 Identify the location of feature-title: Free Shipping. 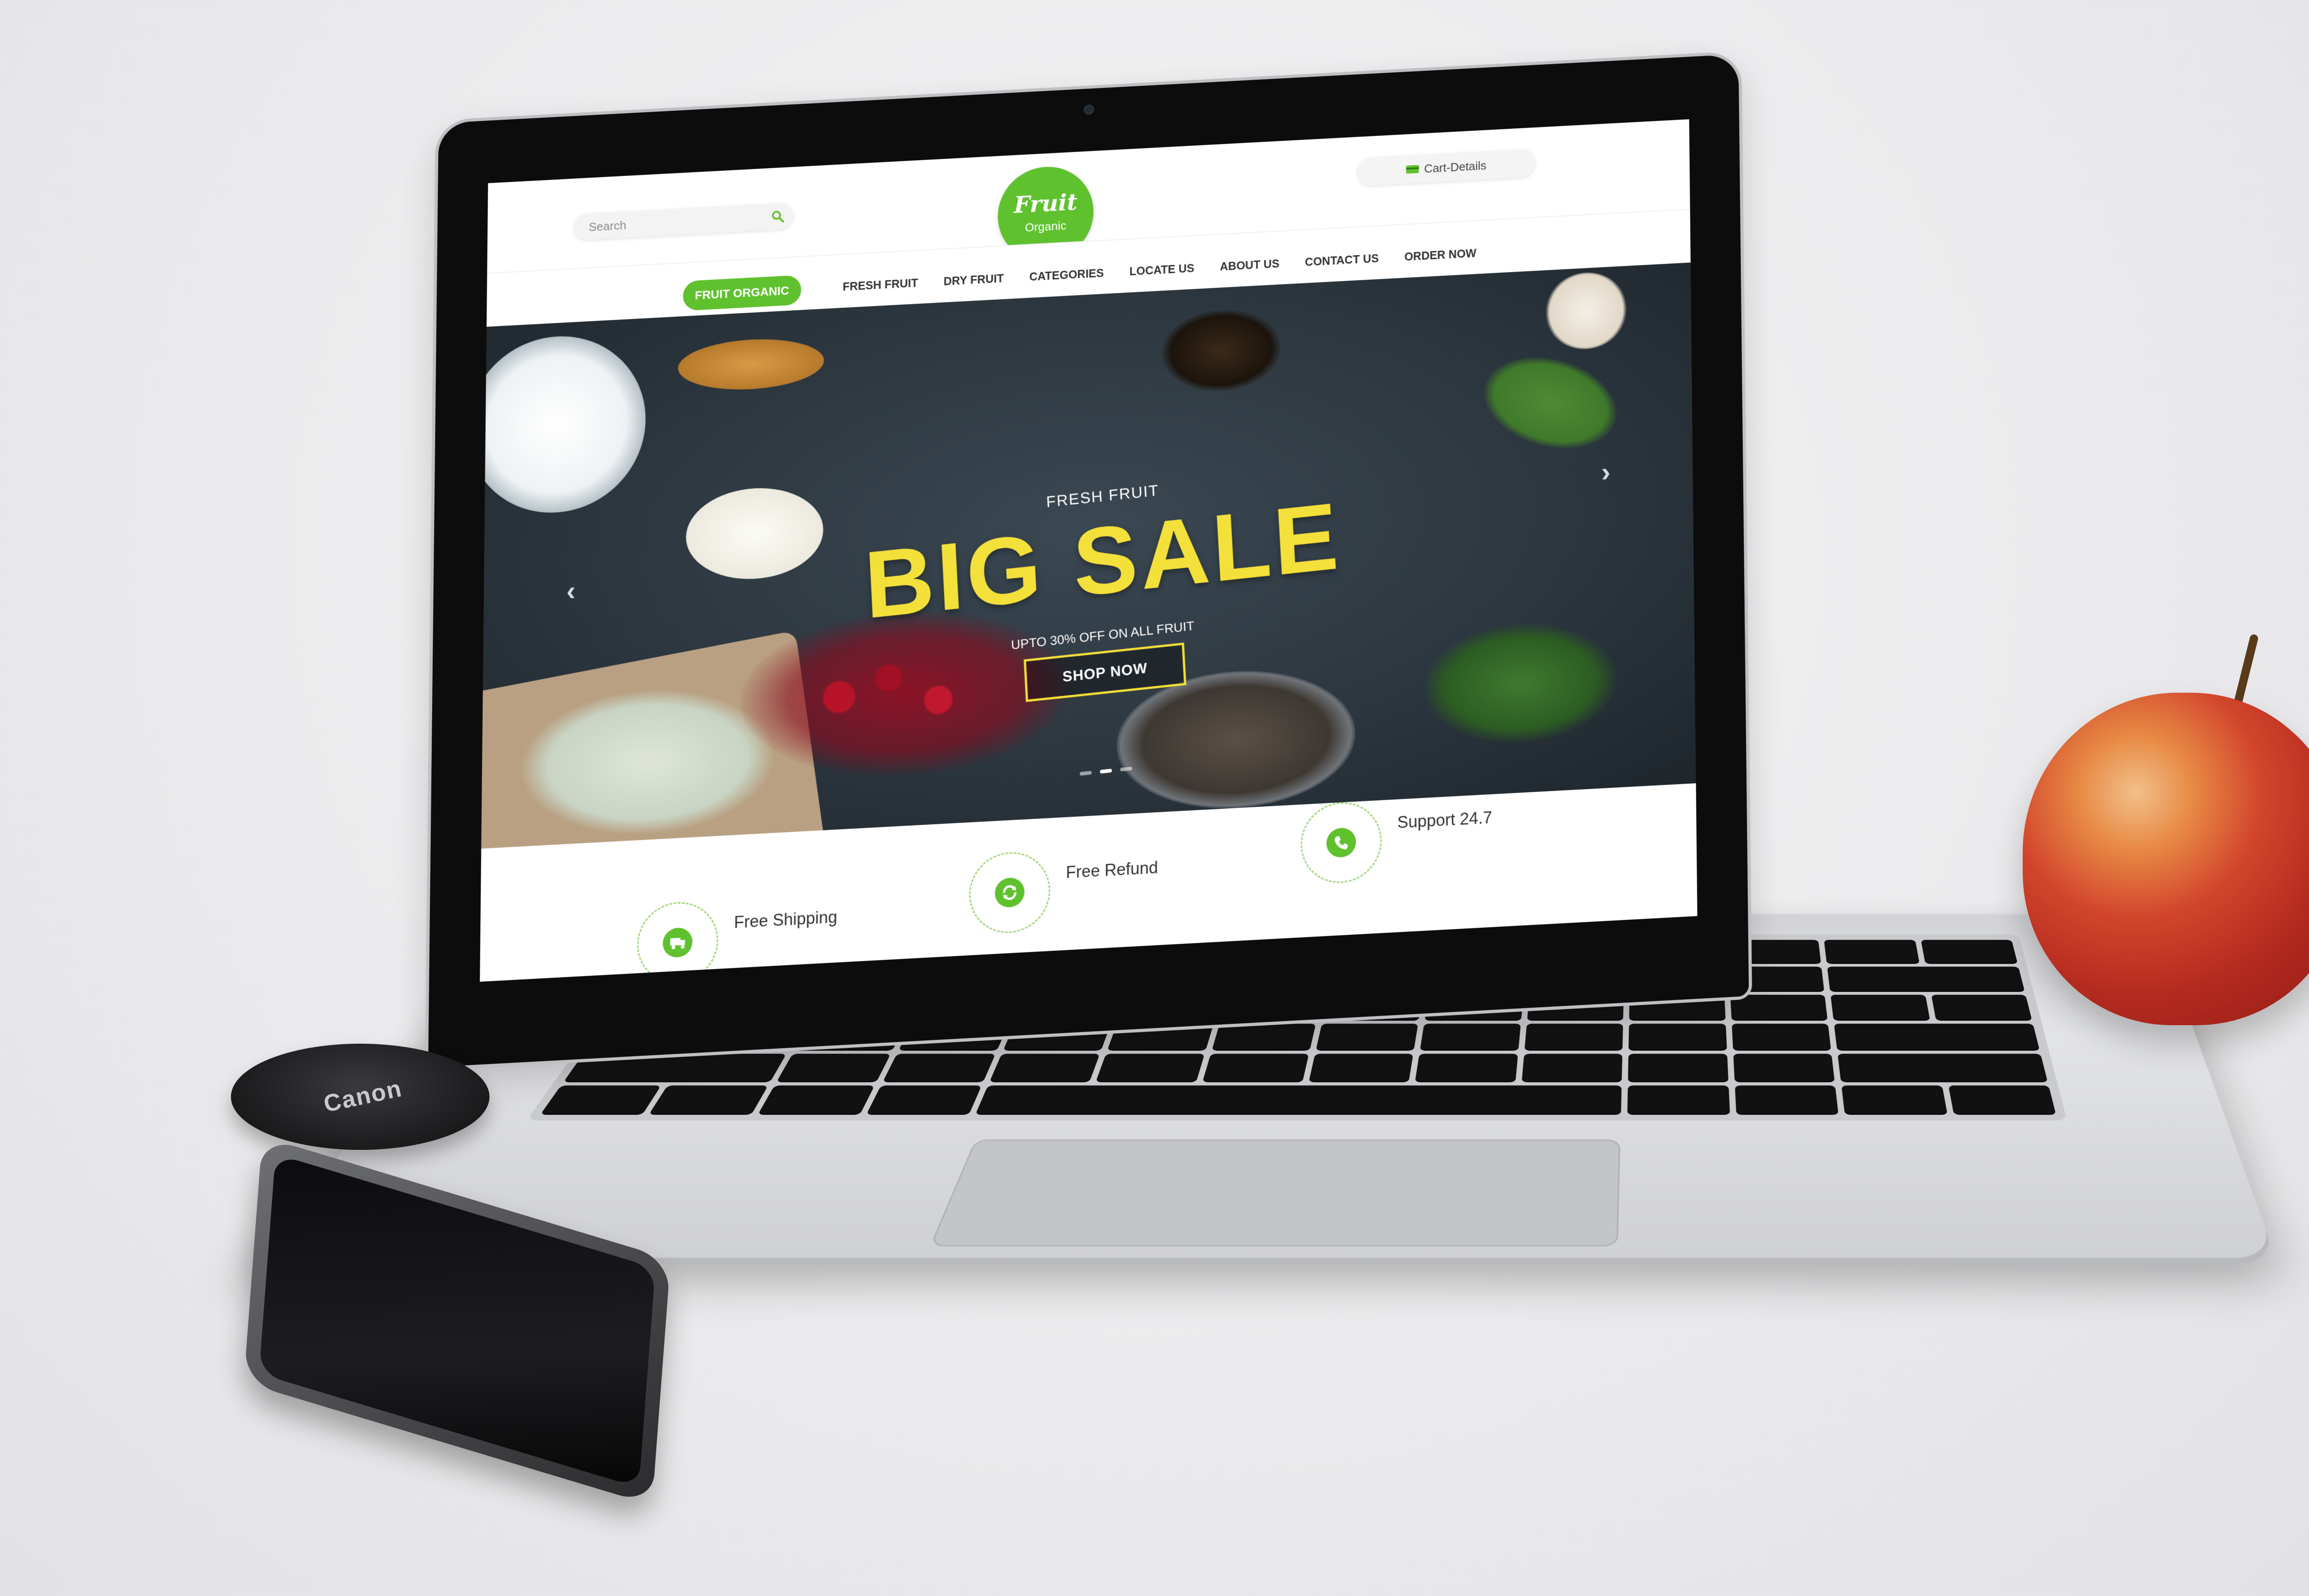
(786, 919).